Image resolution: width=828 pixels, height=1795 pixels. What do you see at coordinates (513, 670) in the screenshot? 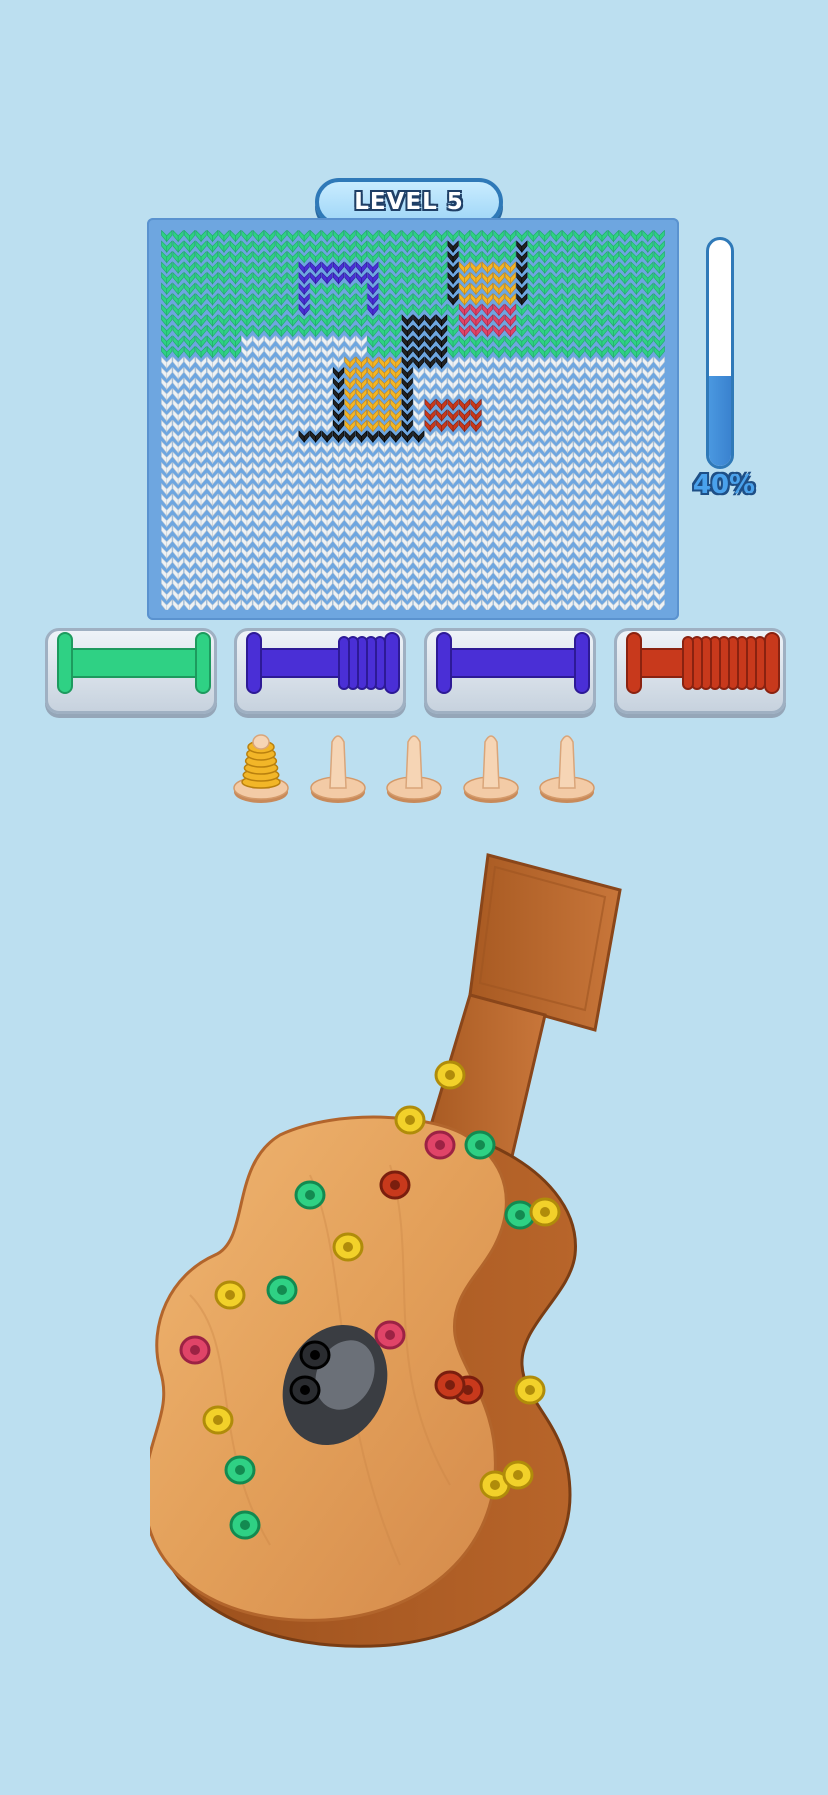
I see `spool-purple` at bounding box center [513, 670].